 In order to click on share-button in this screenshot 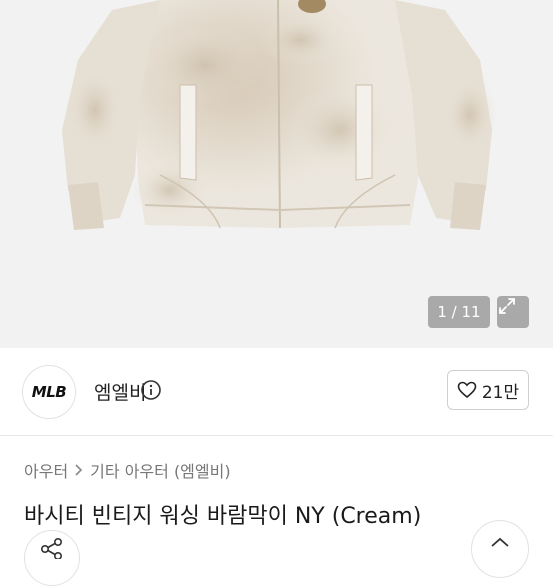, I will do `click(52, 558)`.